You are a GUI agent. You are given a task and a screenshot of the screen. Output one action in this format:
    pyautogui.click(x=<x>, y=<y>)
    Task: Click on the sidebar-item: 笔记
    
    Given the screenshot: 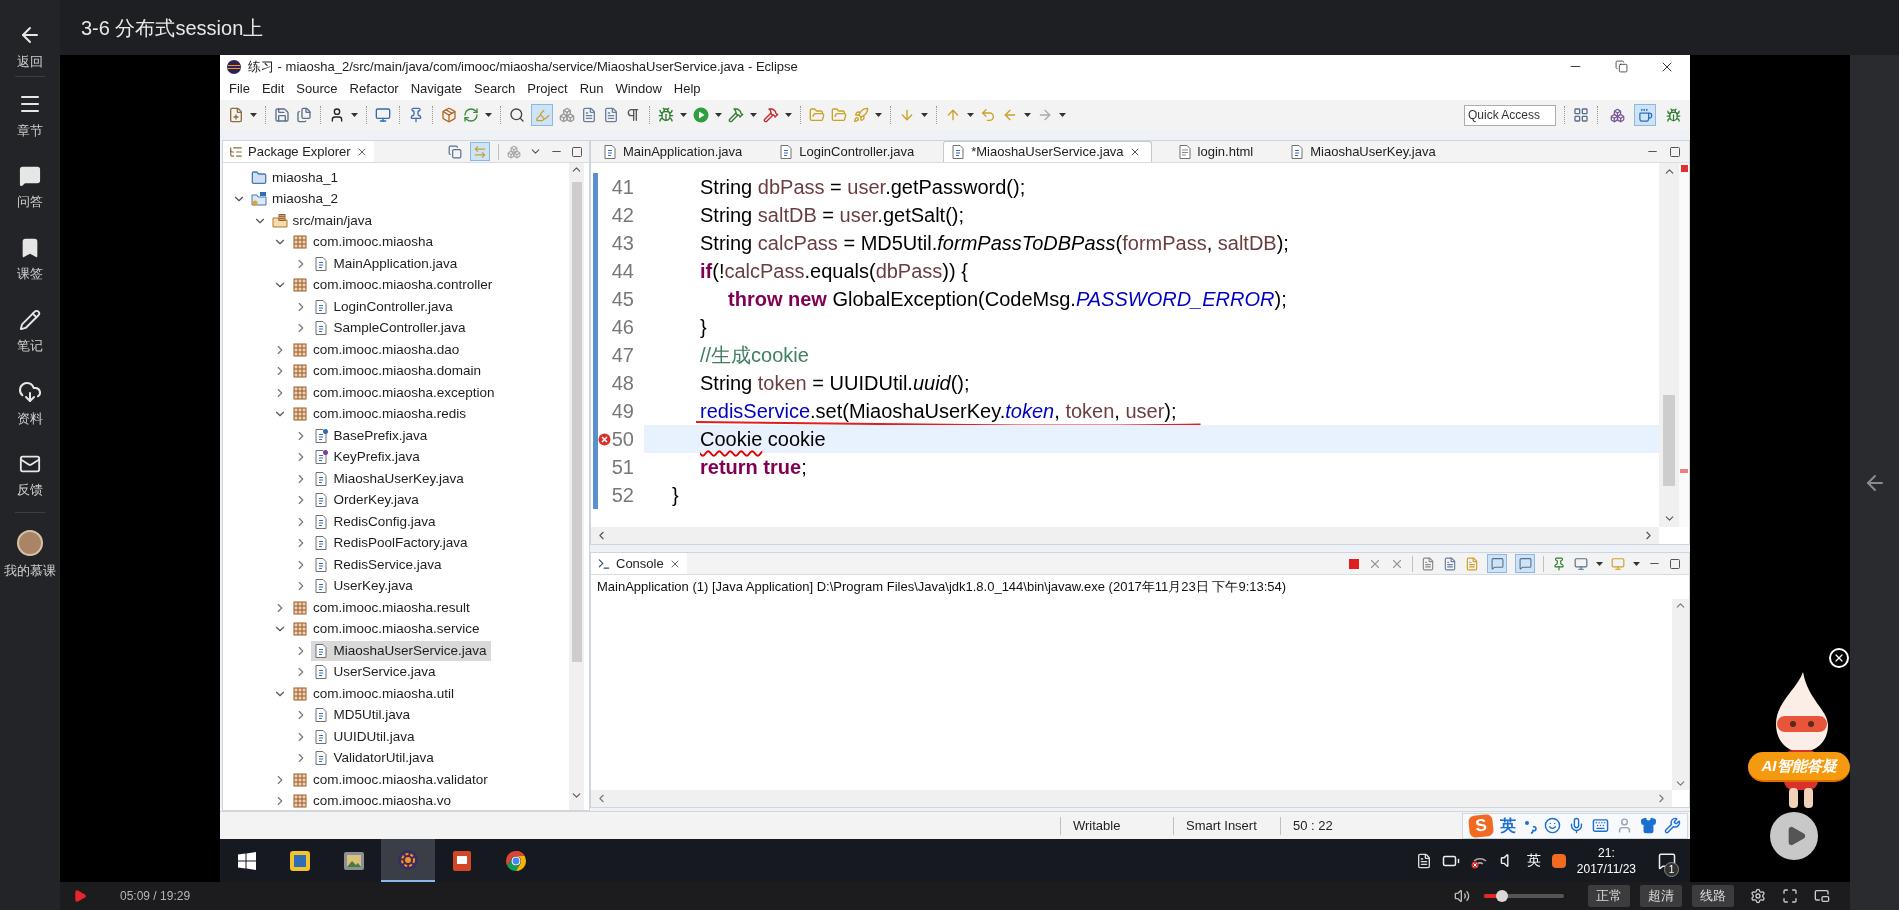 What is the action you would take?
    pyautogui.click(x=30, y=332)
    